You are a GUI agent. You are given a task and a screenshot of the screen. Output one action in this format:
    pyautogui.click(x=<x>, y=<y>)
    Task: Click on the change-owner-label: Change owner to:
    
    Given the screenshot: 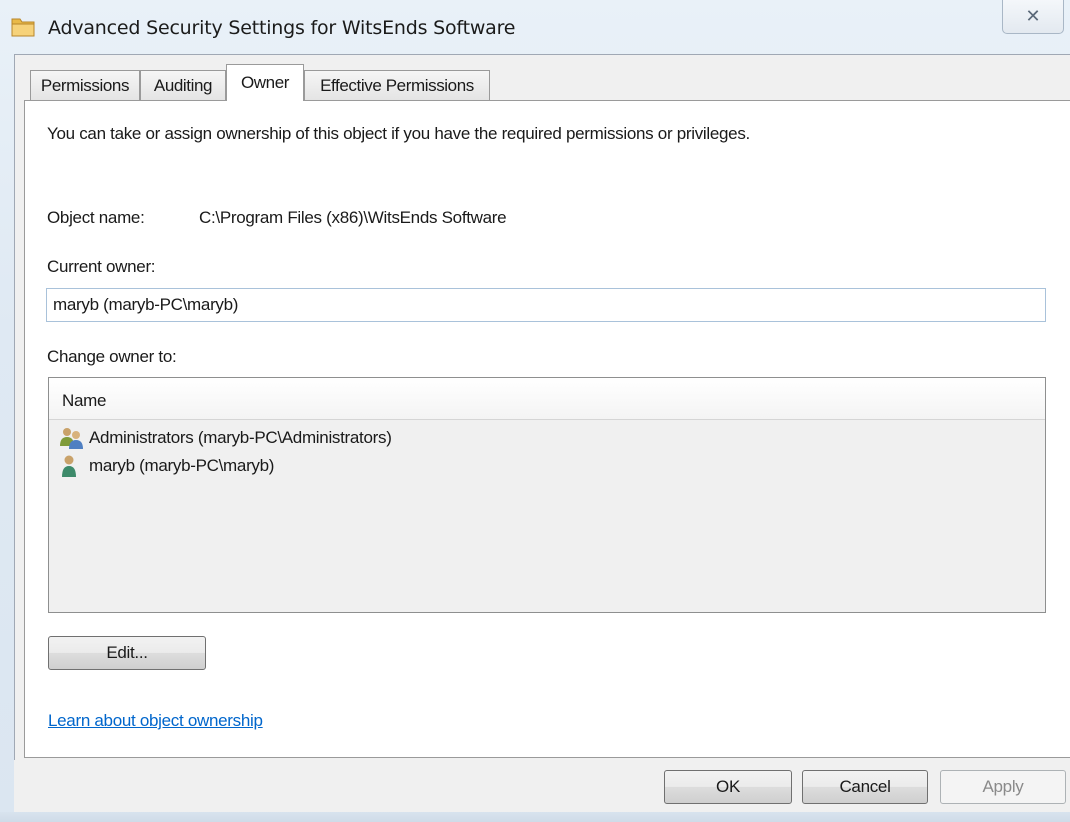 What is the action you would take?
    pyautogui.click(x=112, y=356)
    